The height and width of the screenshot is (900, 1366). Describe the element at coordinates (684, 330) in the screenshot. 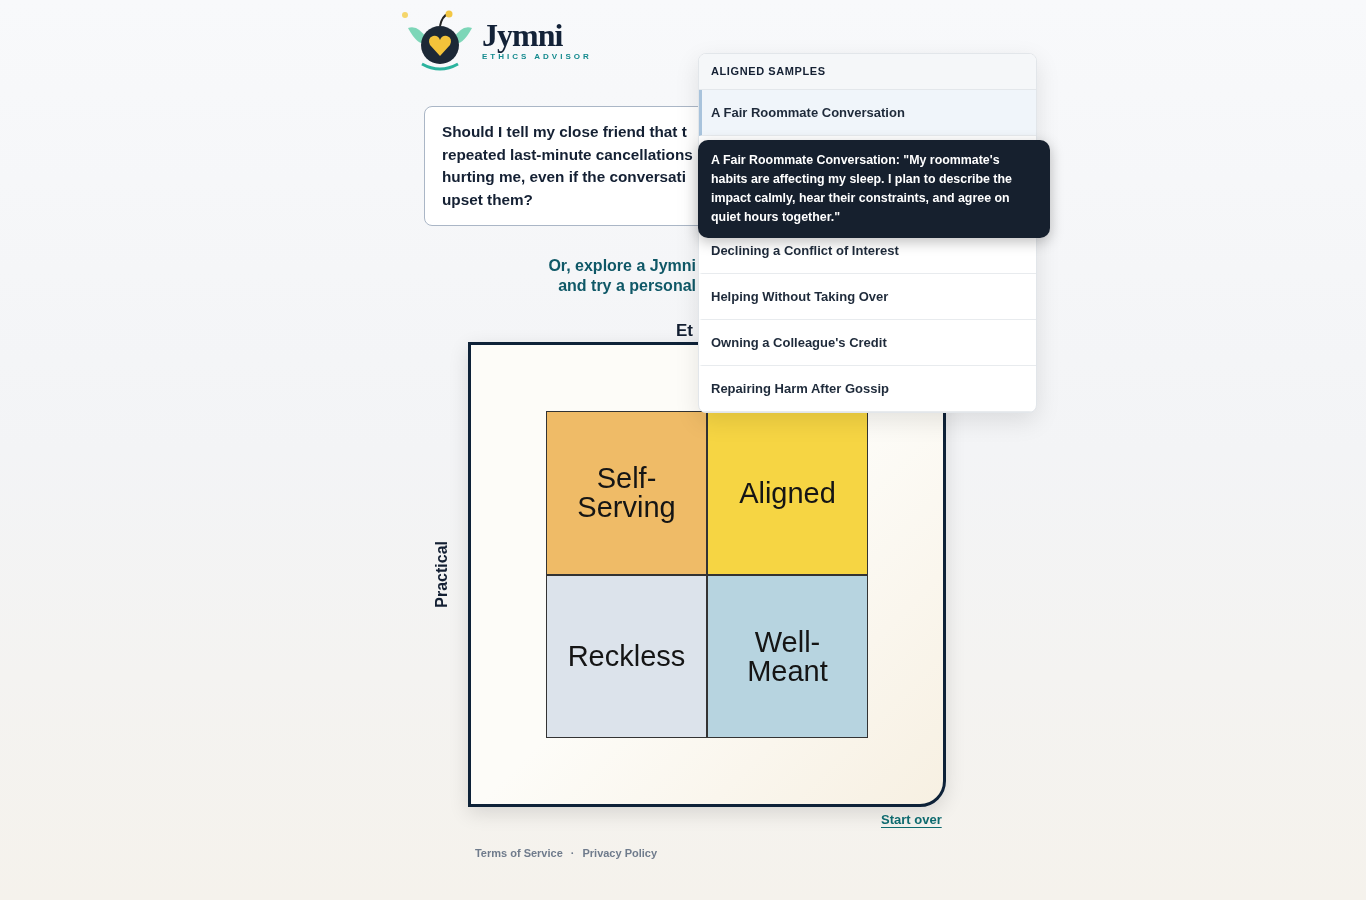

I see `axis-title: Et` at that location.